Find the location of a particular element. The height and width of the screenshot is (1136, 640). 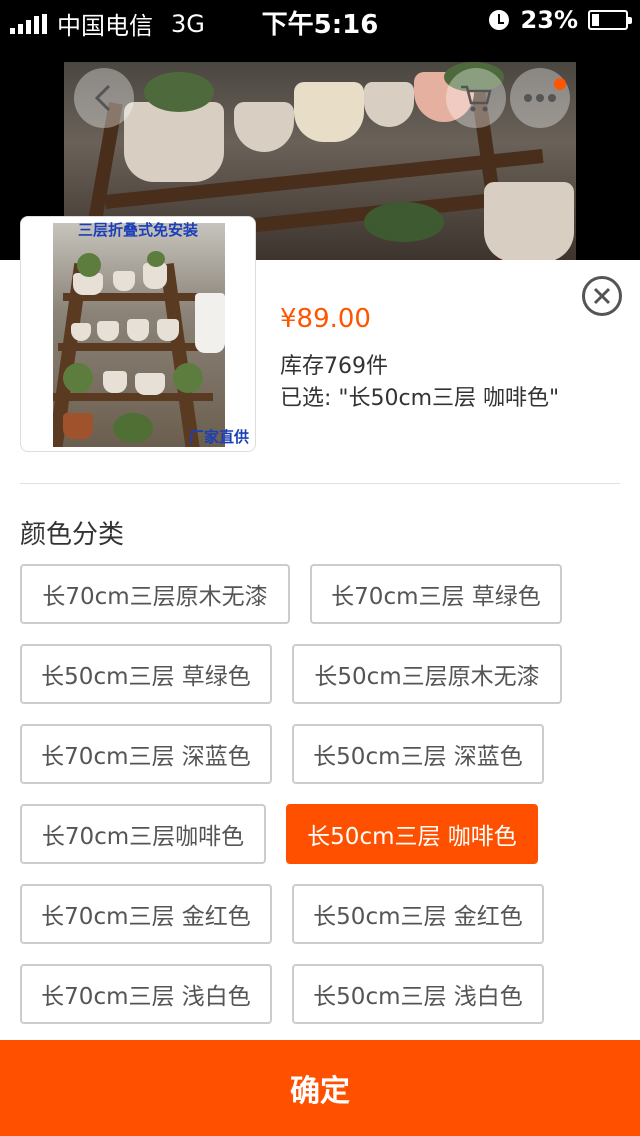

status-right: 23% is located at coordinates (560, 20).